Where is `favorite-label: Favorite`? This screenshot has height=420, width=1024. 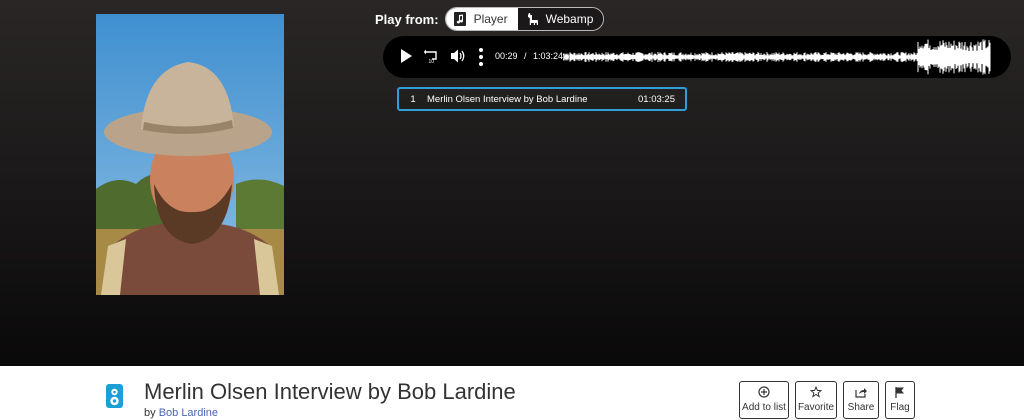 favorite-label: Favorite is located at coordinates (816, 407).